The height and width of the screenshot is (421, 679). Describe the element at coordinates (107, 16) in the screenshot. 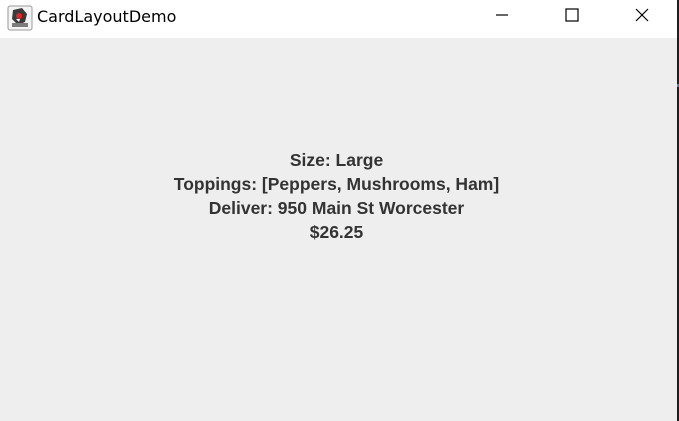

I see `window-title: CardLayoutDemo` at that location.